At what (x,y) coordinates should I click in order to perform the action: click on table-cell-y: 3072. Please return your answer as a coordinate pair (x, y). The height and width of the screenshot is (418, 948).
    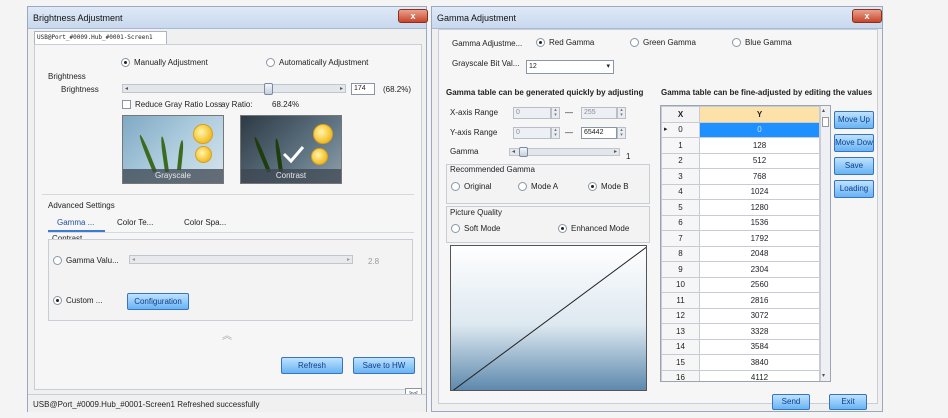
    Looking at the image, I should click on (759, 315).